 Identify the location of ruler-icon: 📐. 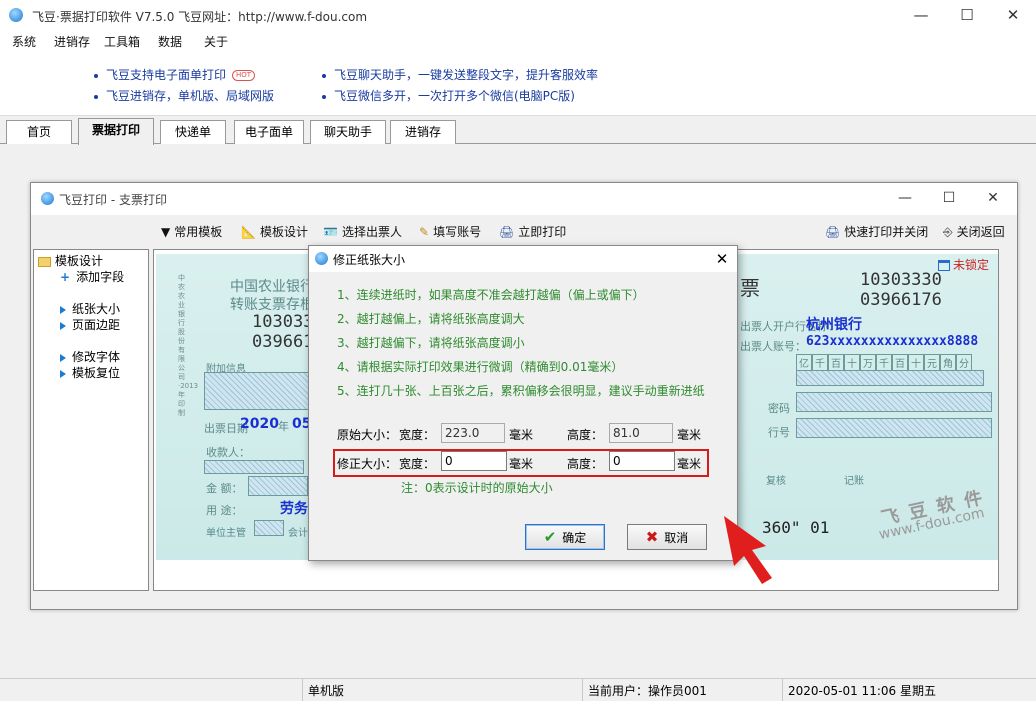
(248, 232).